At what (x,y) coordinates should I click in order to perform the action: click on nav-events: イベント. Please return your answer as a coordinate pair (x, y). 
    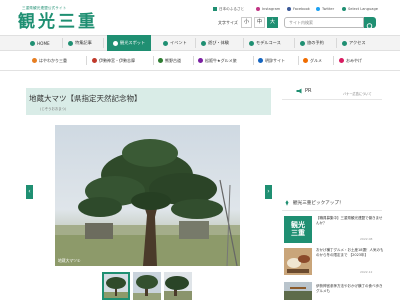
    Looking at the image, I should click on (175, 43).